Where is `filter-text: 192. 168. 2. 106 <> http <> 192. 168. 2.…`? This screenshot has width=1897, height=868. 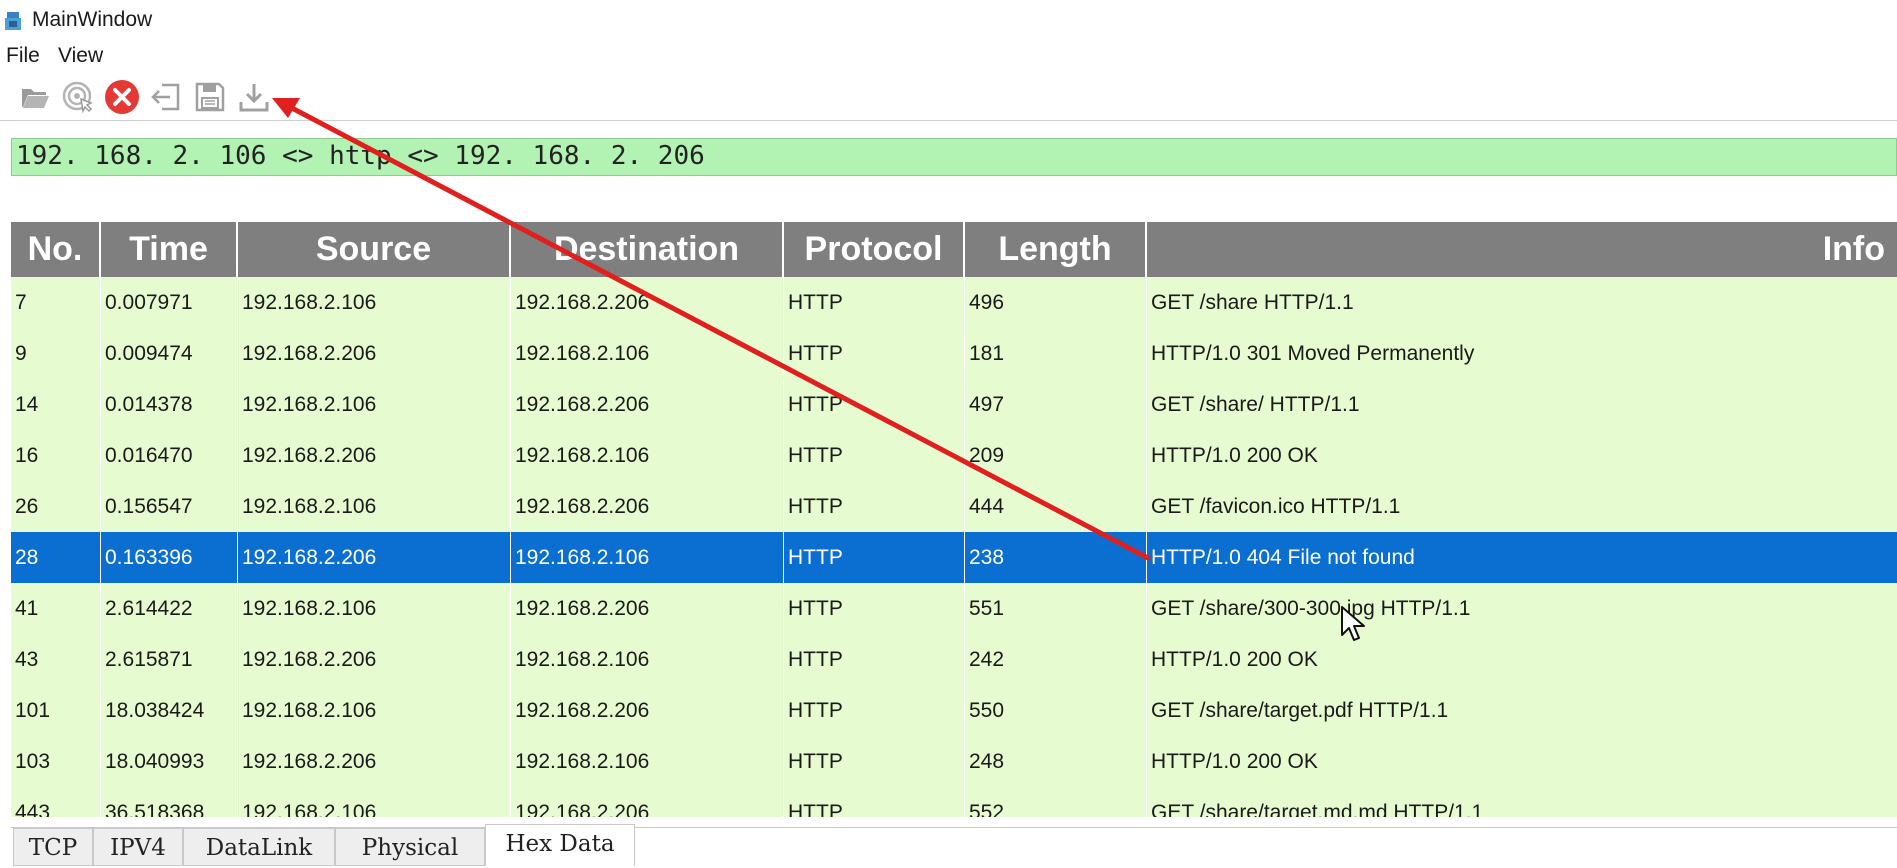 filter-text: 192. 168. 2. 106 <> http <> 192. 168. 2.… is located at coordinates (360, 156).